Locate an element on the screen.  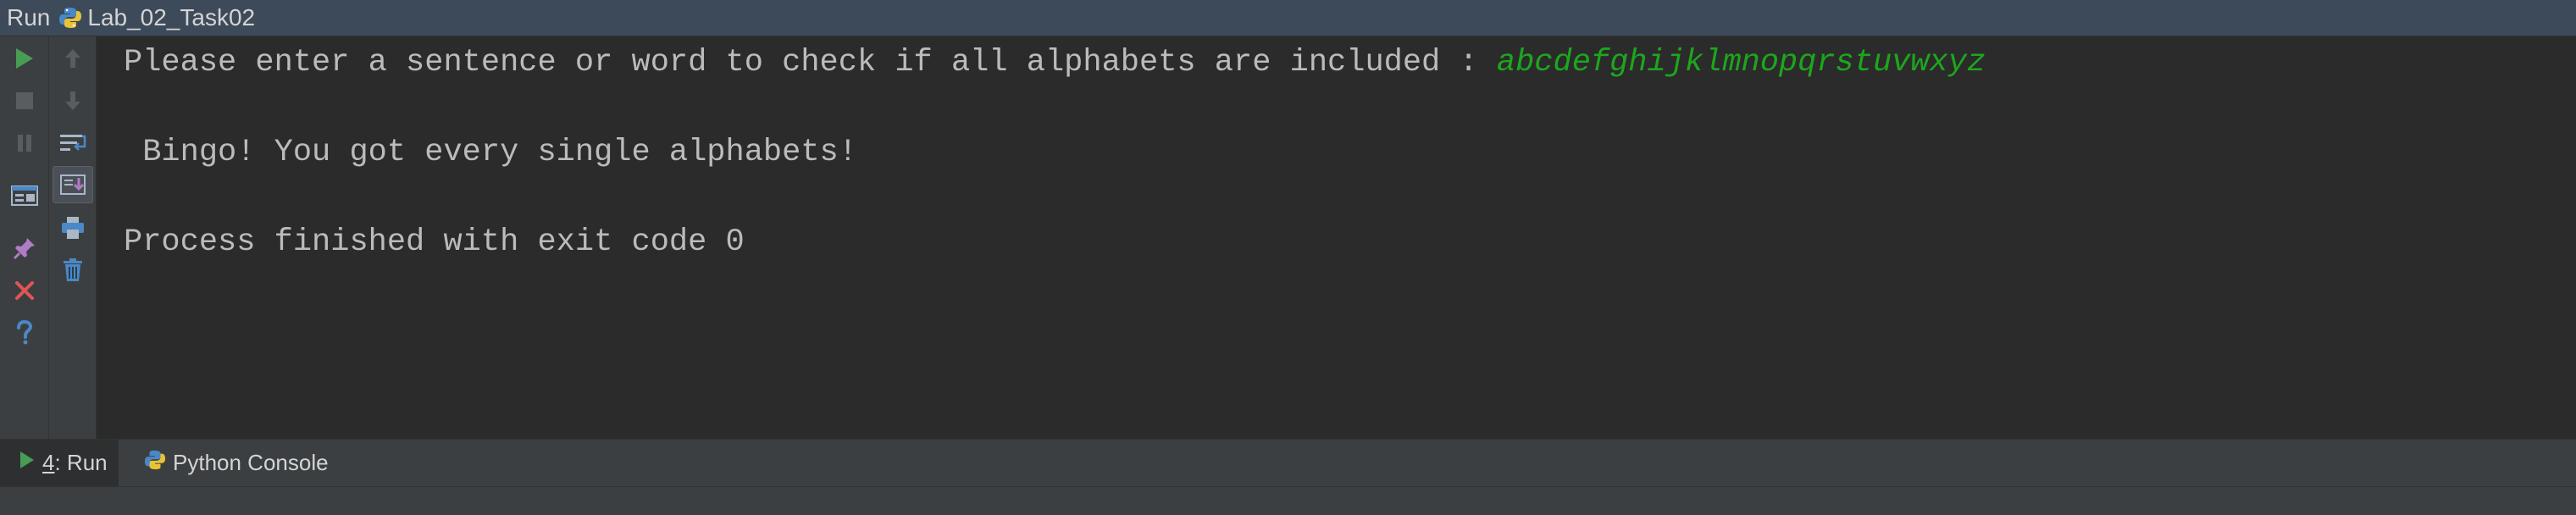
restore-layout-button is located at coordinates (24, 195).